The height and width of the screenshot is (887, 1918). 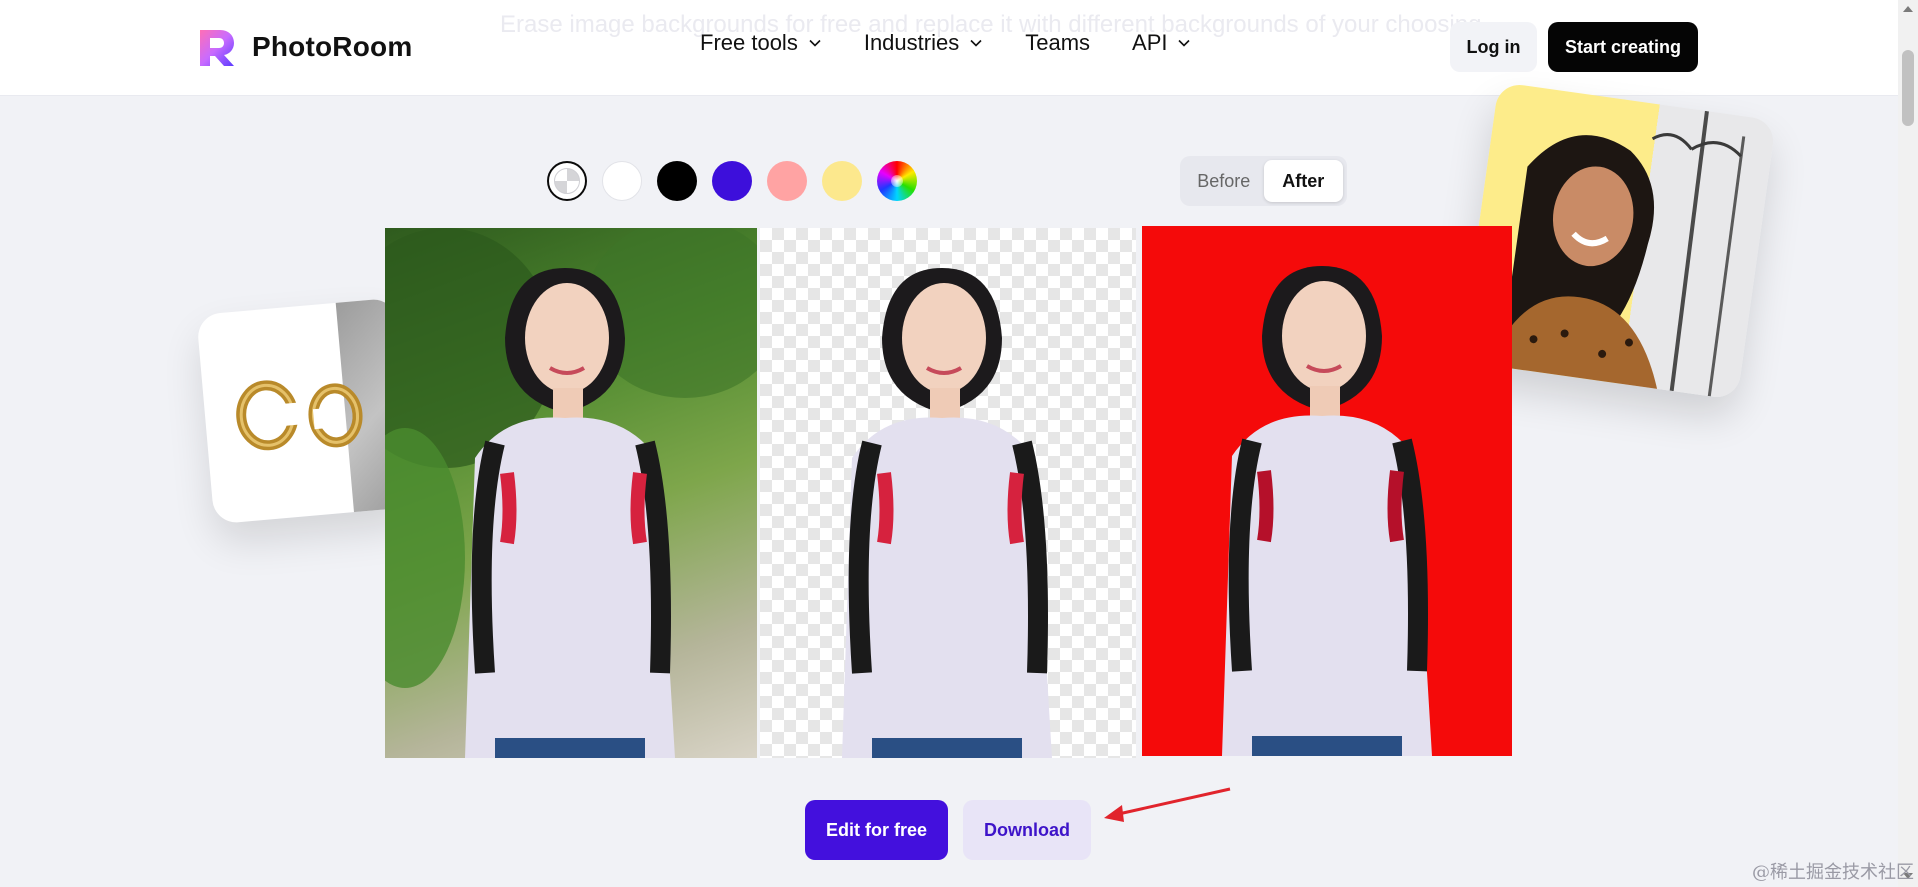 I want to click on transparency-icon, so click(x=567, y=181).